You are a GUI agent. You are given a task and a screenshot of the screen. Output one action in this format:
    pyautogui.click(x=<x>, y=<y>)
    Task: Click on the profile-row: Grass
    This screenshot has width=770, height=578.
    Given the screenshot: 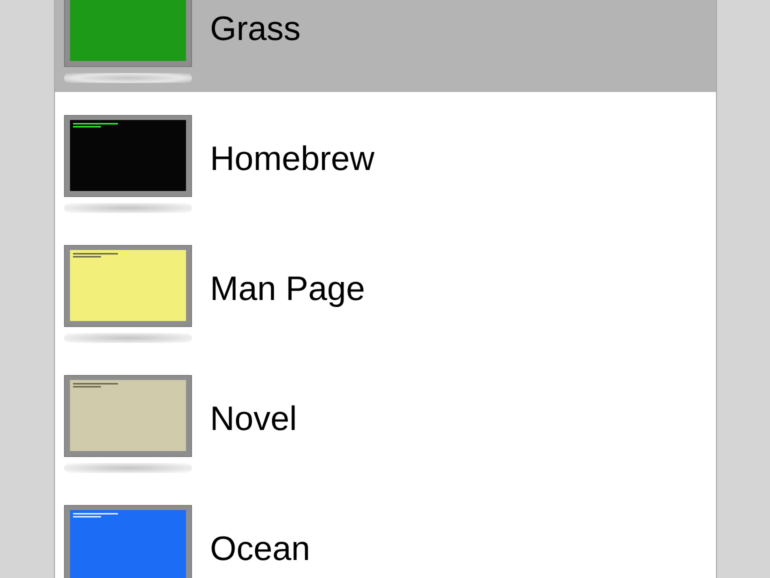 What is the action you would take?
    pyautogui.click(x=385, y=46)
    